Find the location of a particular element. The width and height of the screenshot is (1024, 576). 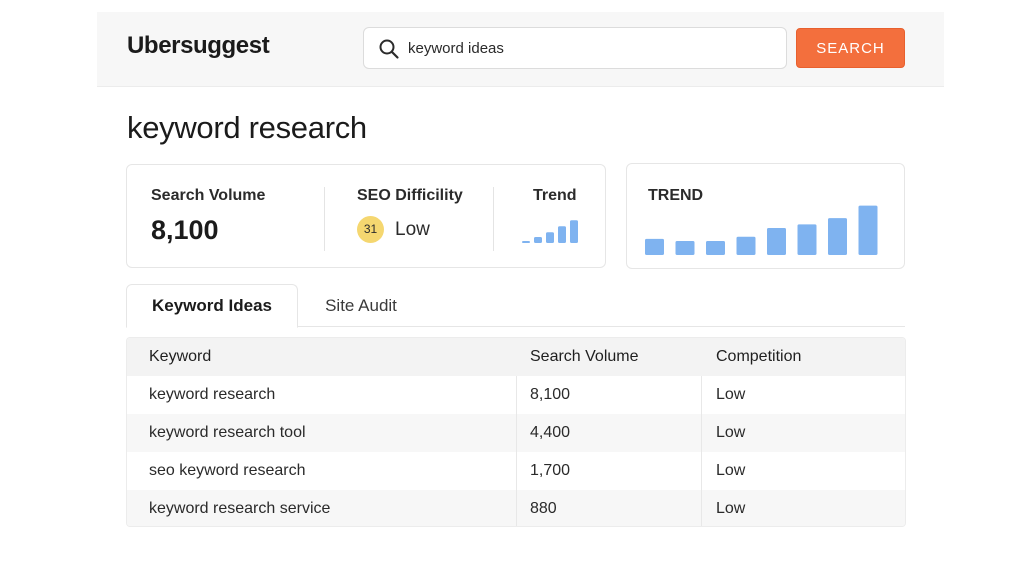

search-button: SEARCH is located at coordinates (850, 48).